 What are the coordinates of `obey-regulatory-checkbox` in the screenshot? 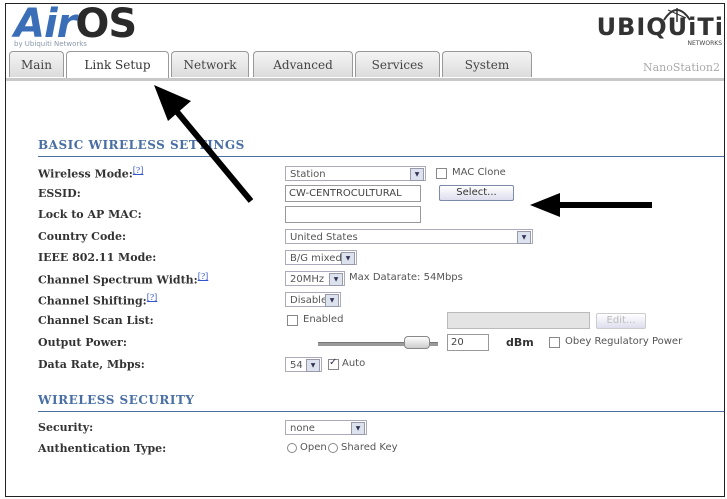 It's located at (554, 342).